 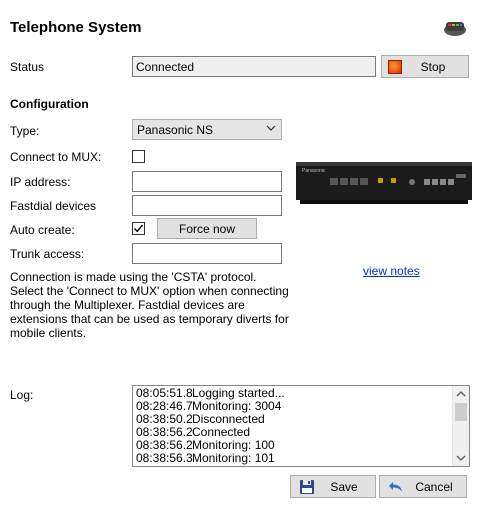 I want to click on check-icon, so click(x=138, y=228).